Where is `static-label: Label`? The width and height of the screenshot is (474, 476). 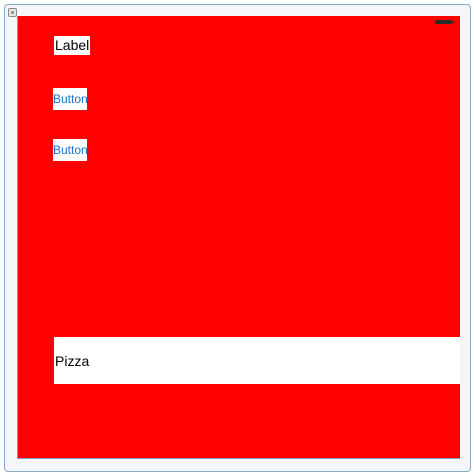
static-label: Label is located at coordinates (72, 45).